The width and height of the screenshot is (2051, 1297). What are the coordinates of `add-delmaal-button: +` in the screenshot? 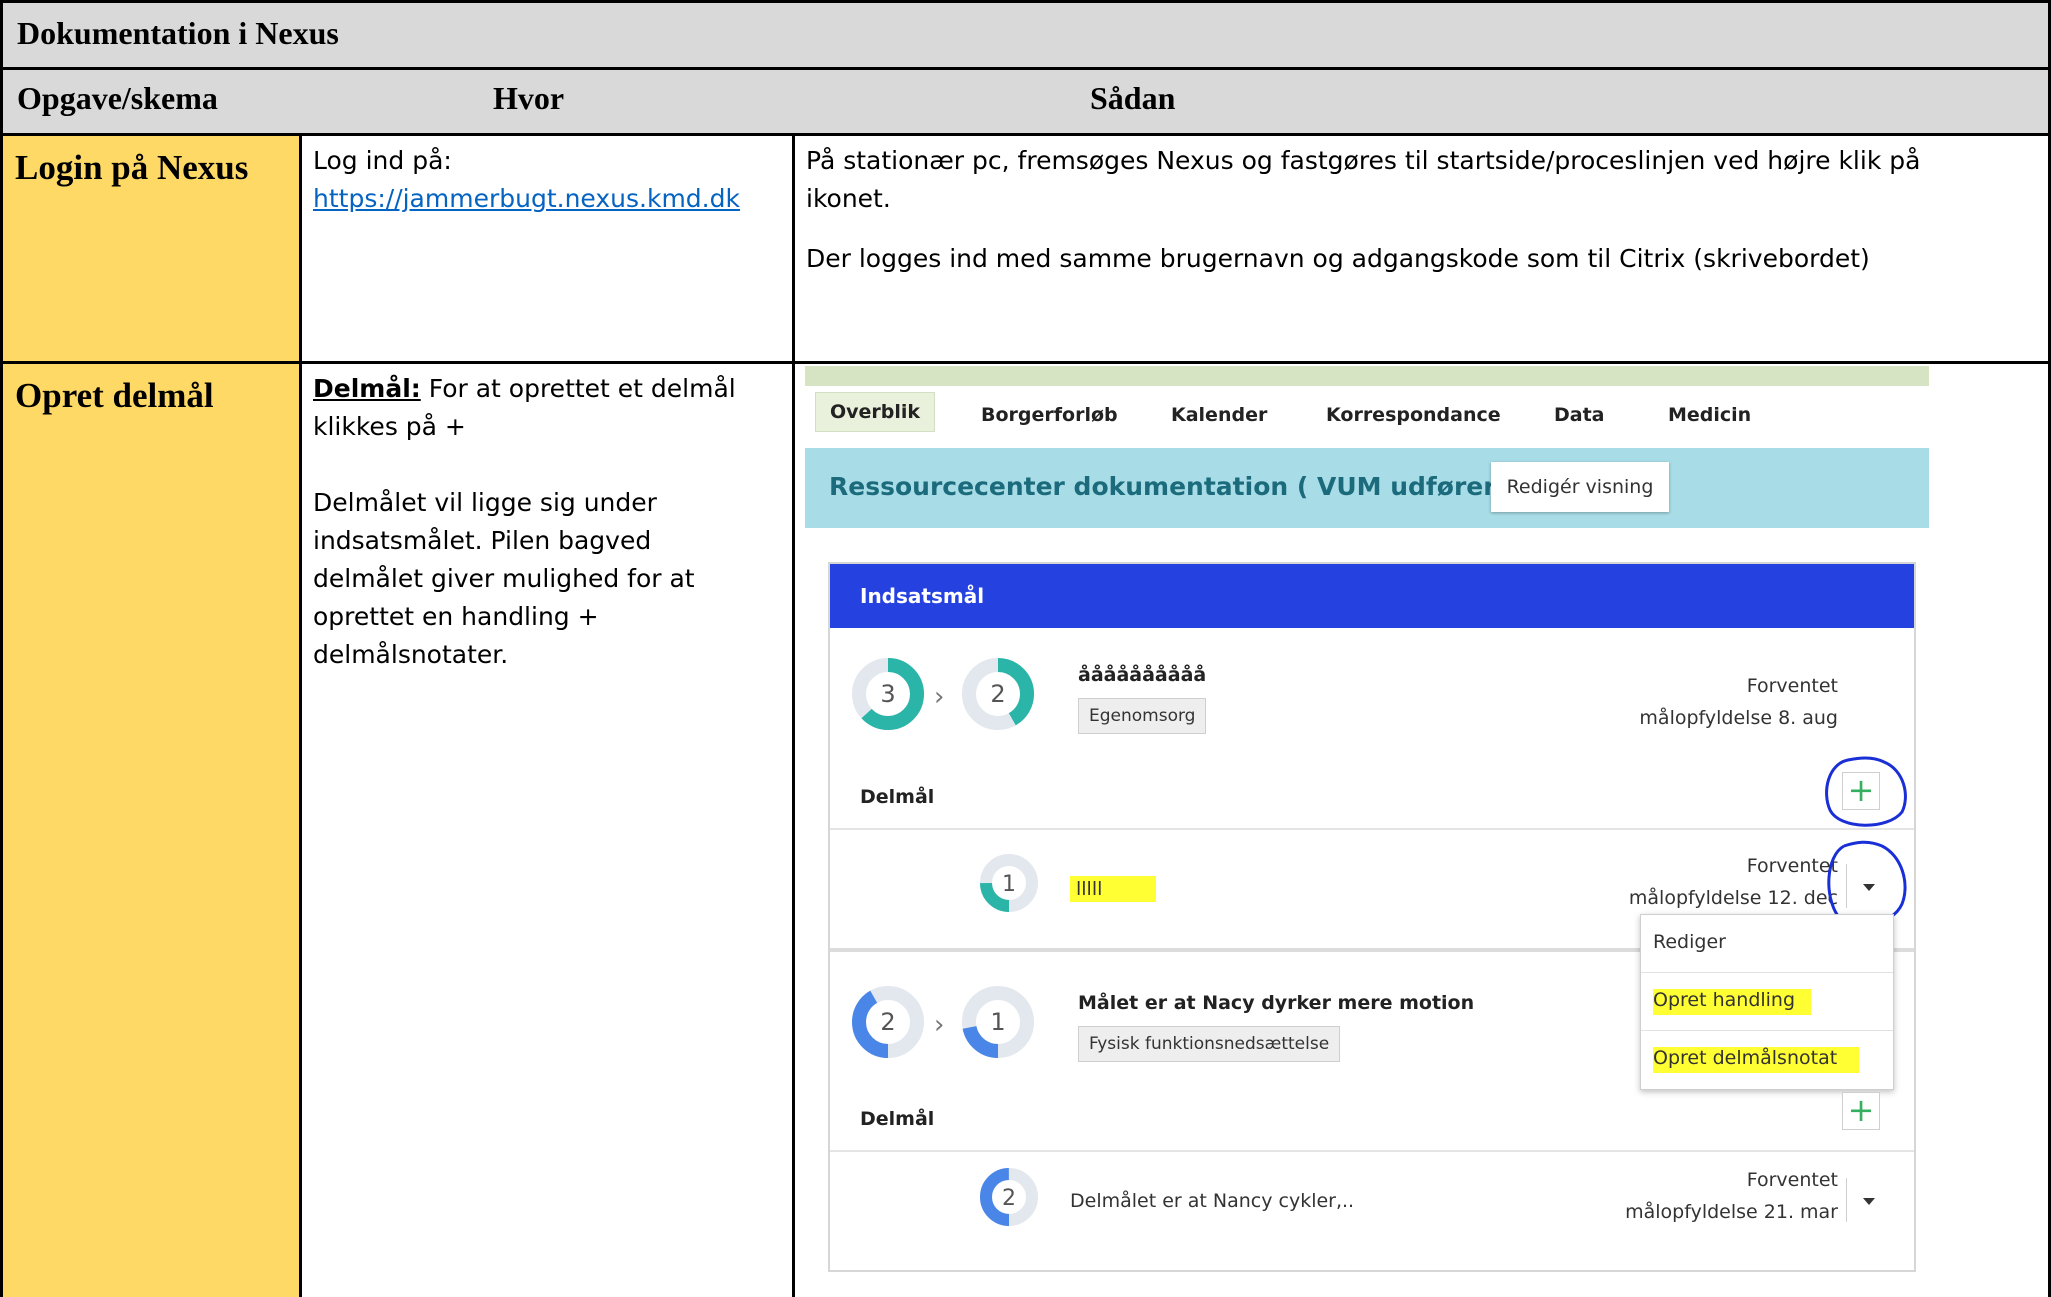 It's located at (1861, 1111).